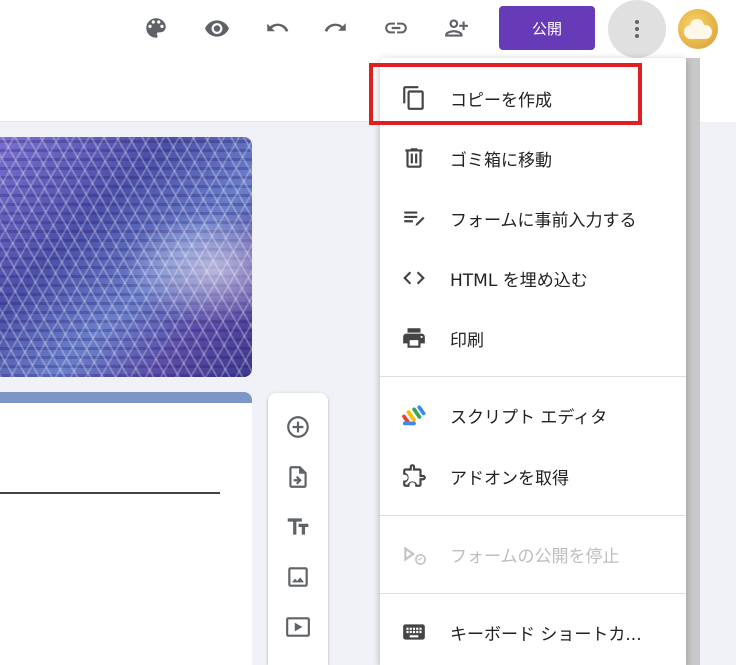  Describe the element at coordinates (456, 28) in the screenshot. I see `add-collaborator-icon` at that location.